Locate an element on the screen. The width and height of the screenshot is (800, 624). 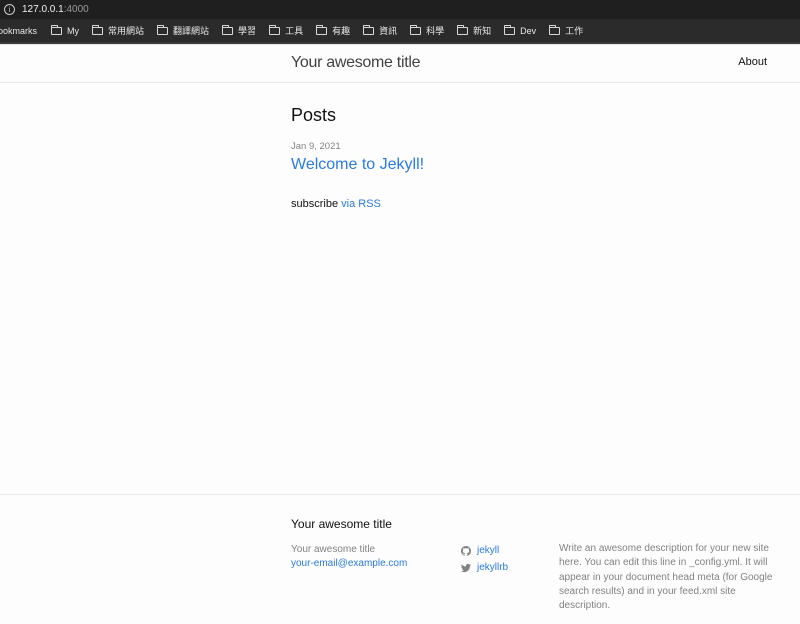
bookmark-folder: 新知 is located at coordinates (474, 30).